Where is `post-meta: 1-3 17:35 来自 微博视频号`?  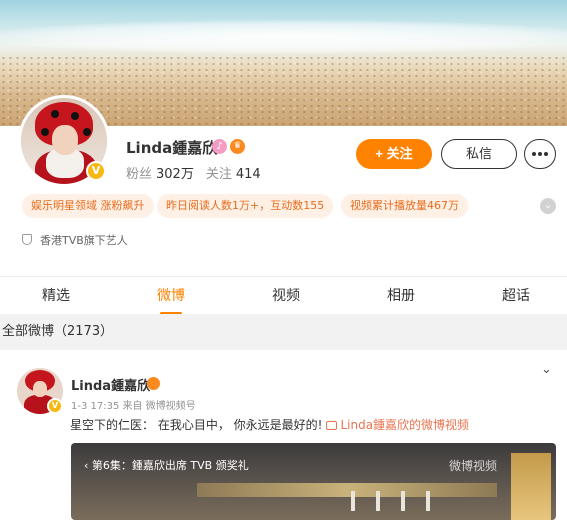
post-meta: 1-3 17:35 来自 微博视频号 is located at coordinates (133, 406).